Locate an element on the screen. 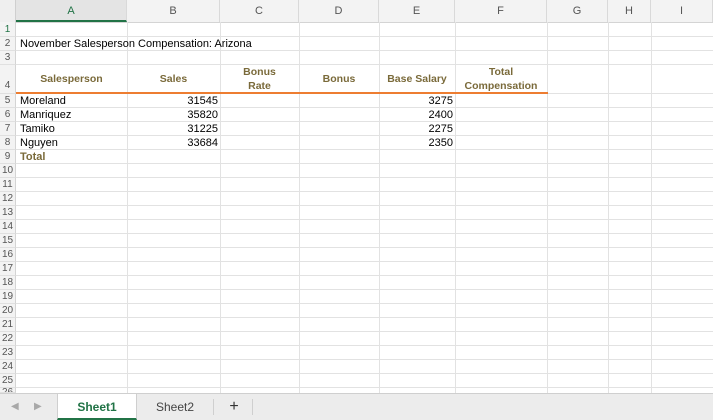 The height and width of the screenshot is (420, 713). column-header-a: A is located at coordinates (71, 11).